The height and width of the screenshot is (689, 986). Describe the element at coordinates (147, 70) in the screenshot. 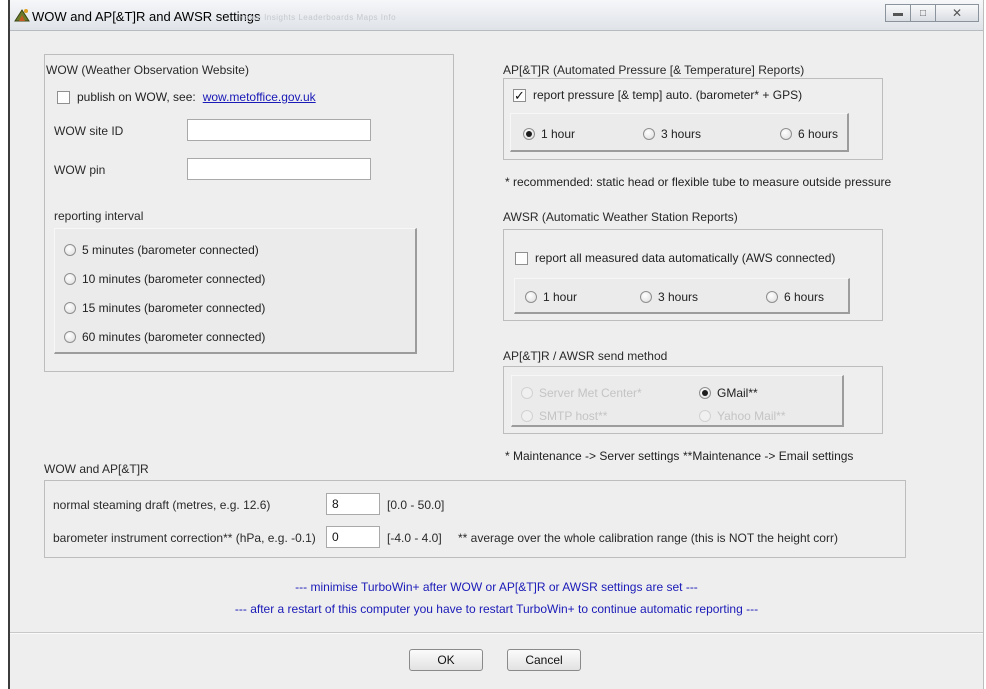

I see `wow-title: WOW (Weather Observation Website)` at that location.